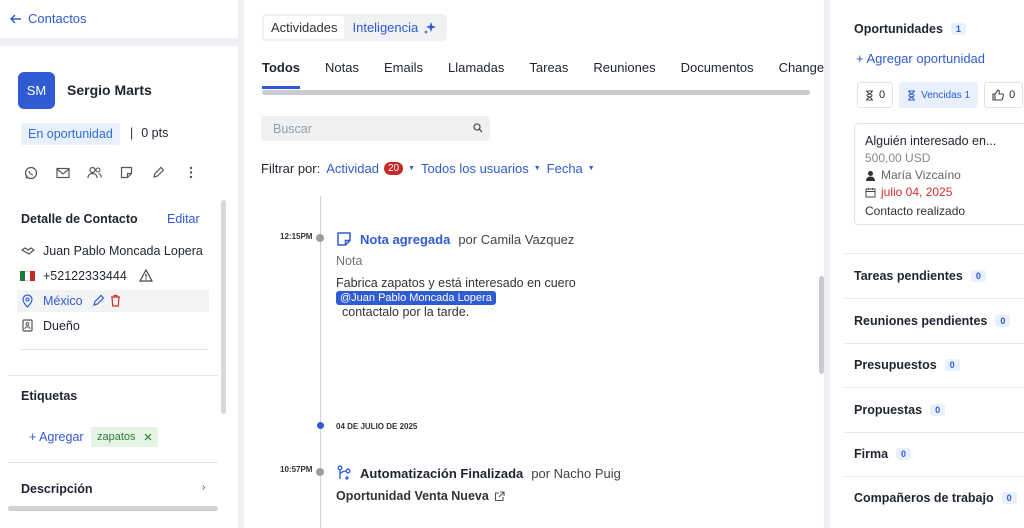 This screenshot has width=1024, height=528. What do you see at coordinates (420, 496) in the screenshot?
I see `opportunity-link: Oportunidad Venta Nueva` at bounding box center [420, 496].